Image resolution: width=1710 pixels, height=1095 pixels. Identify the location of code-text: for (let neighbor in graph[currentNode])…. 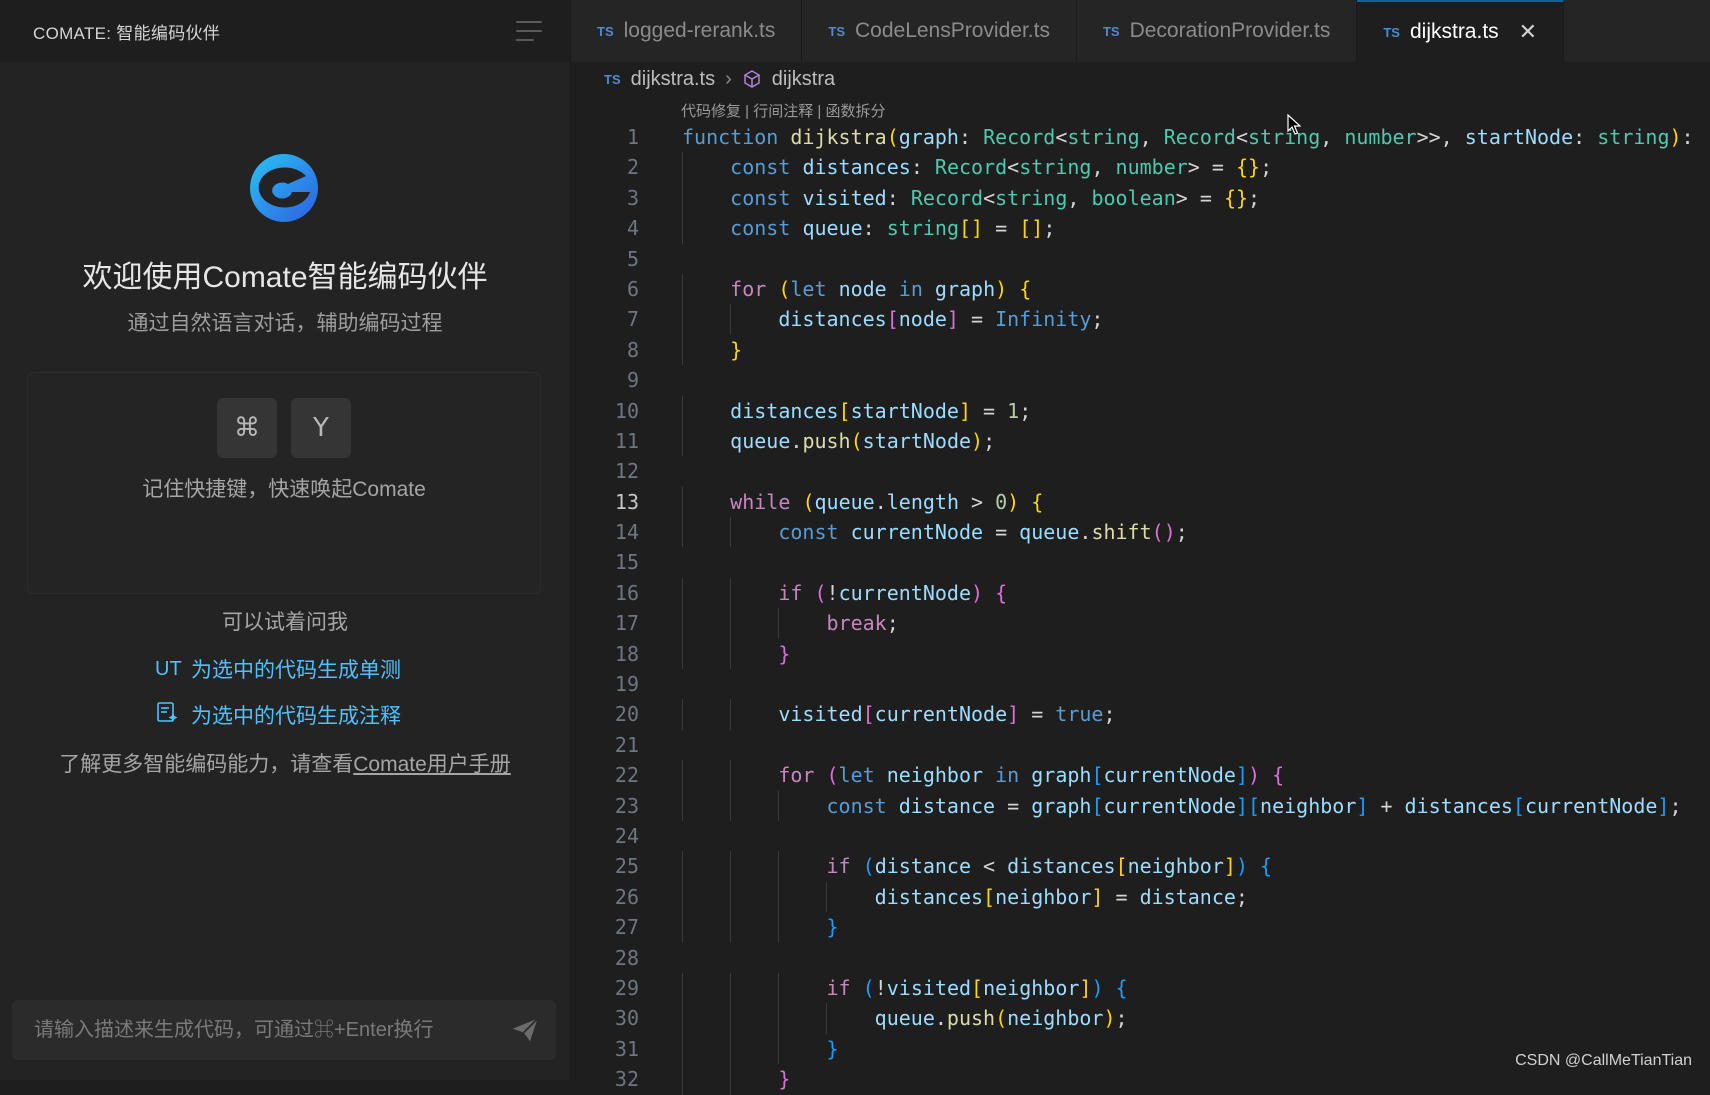
(1031, 775).